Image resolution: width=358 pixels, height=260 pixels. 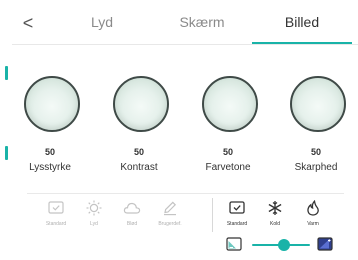 What do you see at coordinates (313, 208) in the screenshot?
I see `flame-icon` at bounding box center [313, 208].